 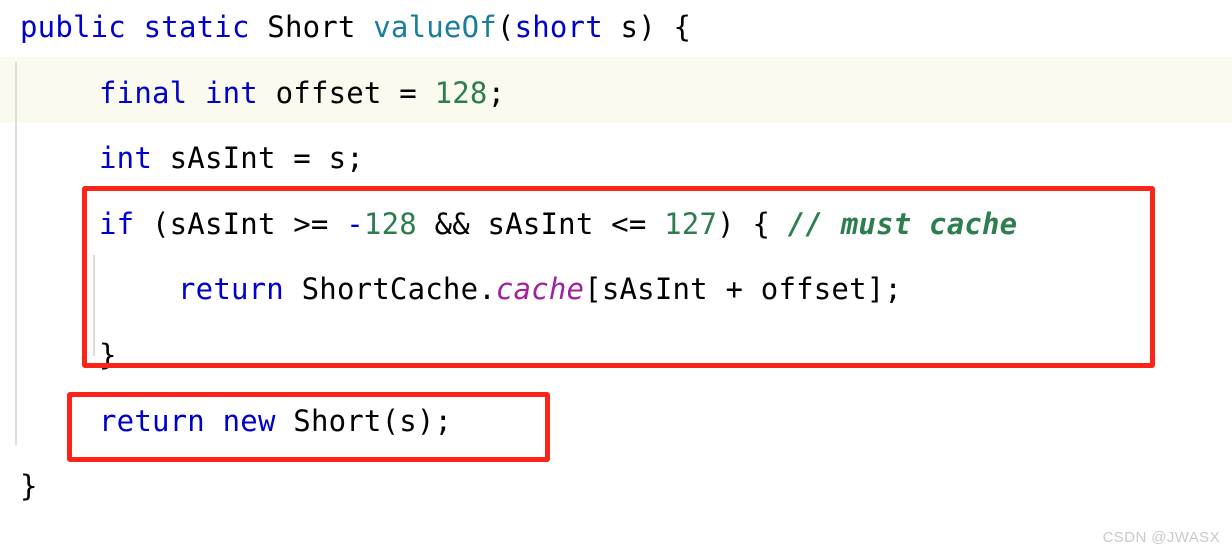 What do you see at coordinates (364, 420) in the screenshot?
I see `code-token-plain: Short(s);` at bounding box center [364, 420].